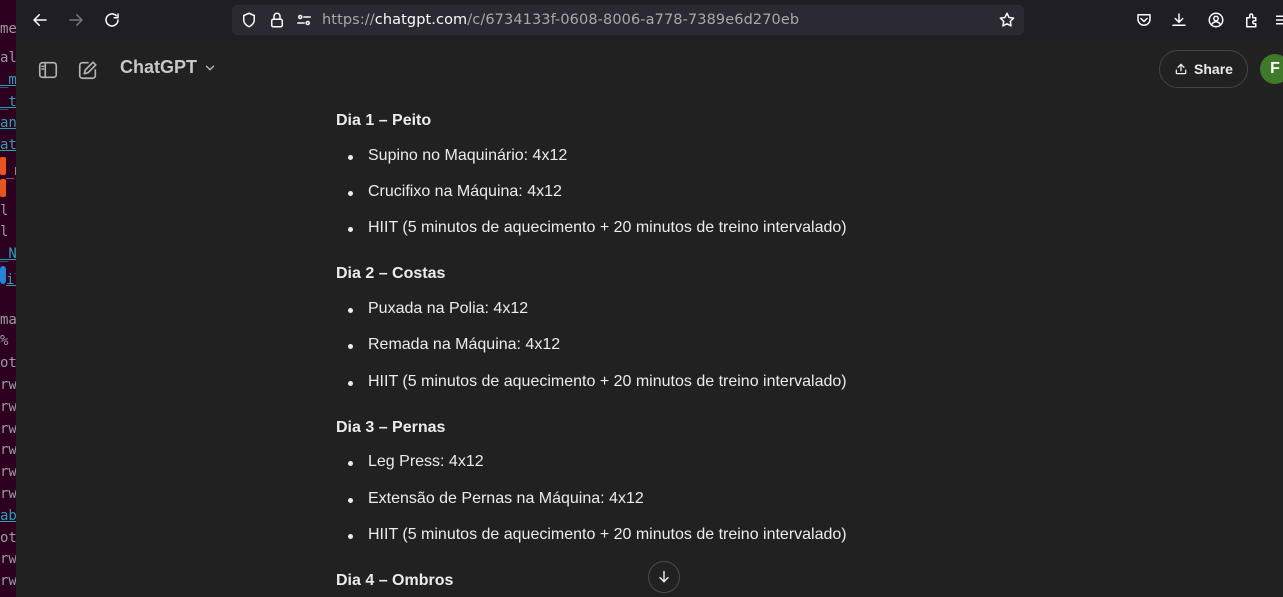 The height and width of the screenshot is (597, 1283). Describe the element at coordinates (277, 20) in the screenshot. I see `lock-icon` at that location.